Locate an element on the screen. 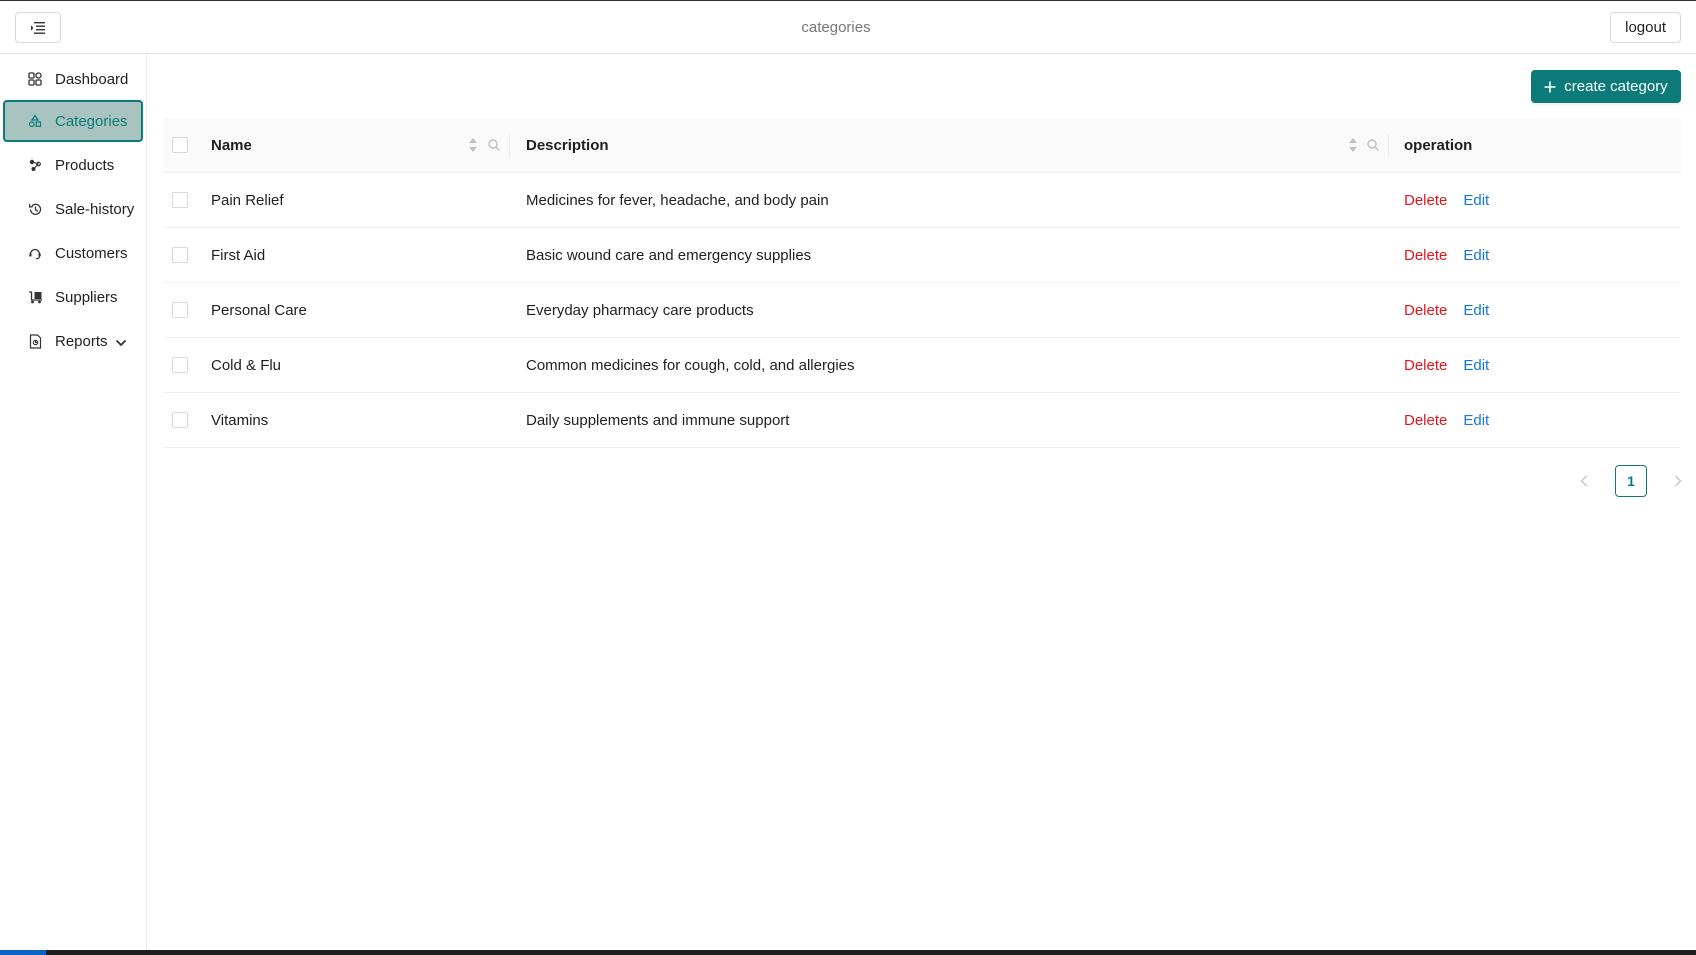 The height and width of the screenshot is (955, 1696). column-header-operation: operation is located at coordinates (1438, 145).